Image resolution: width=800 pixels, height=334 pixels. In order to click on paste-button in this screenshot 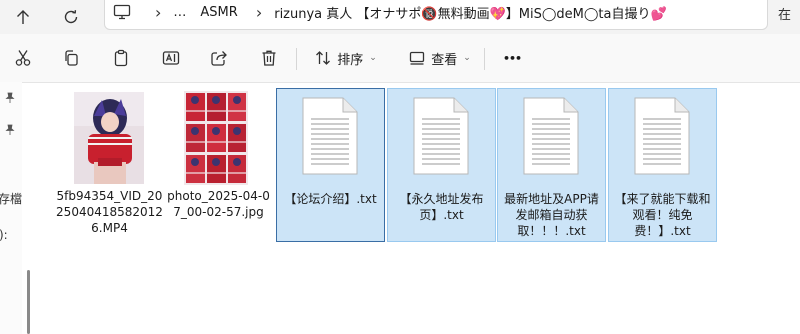, I will do `click(121, 58)`.